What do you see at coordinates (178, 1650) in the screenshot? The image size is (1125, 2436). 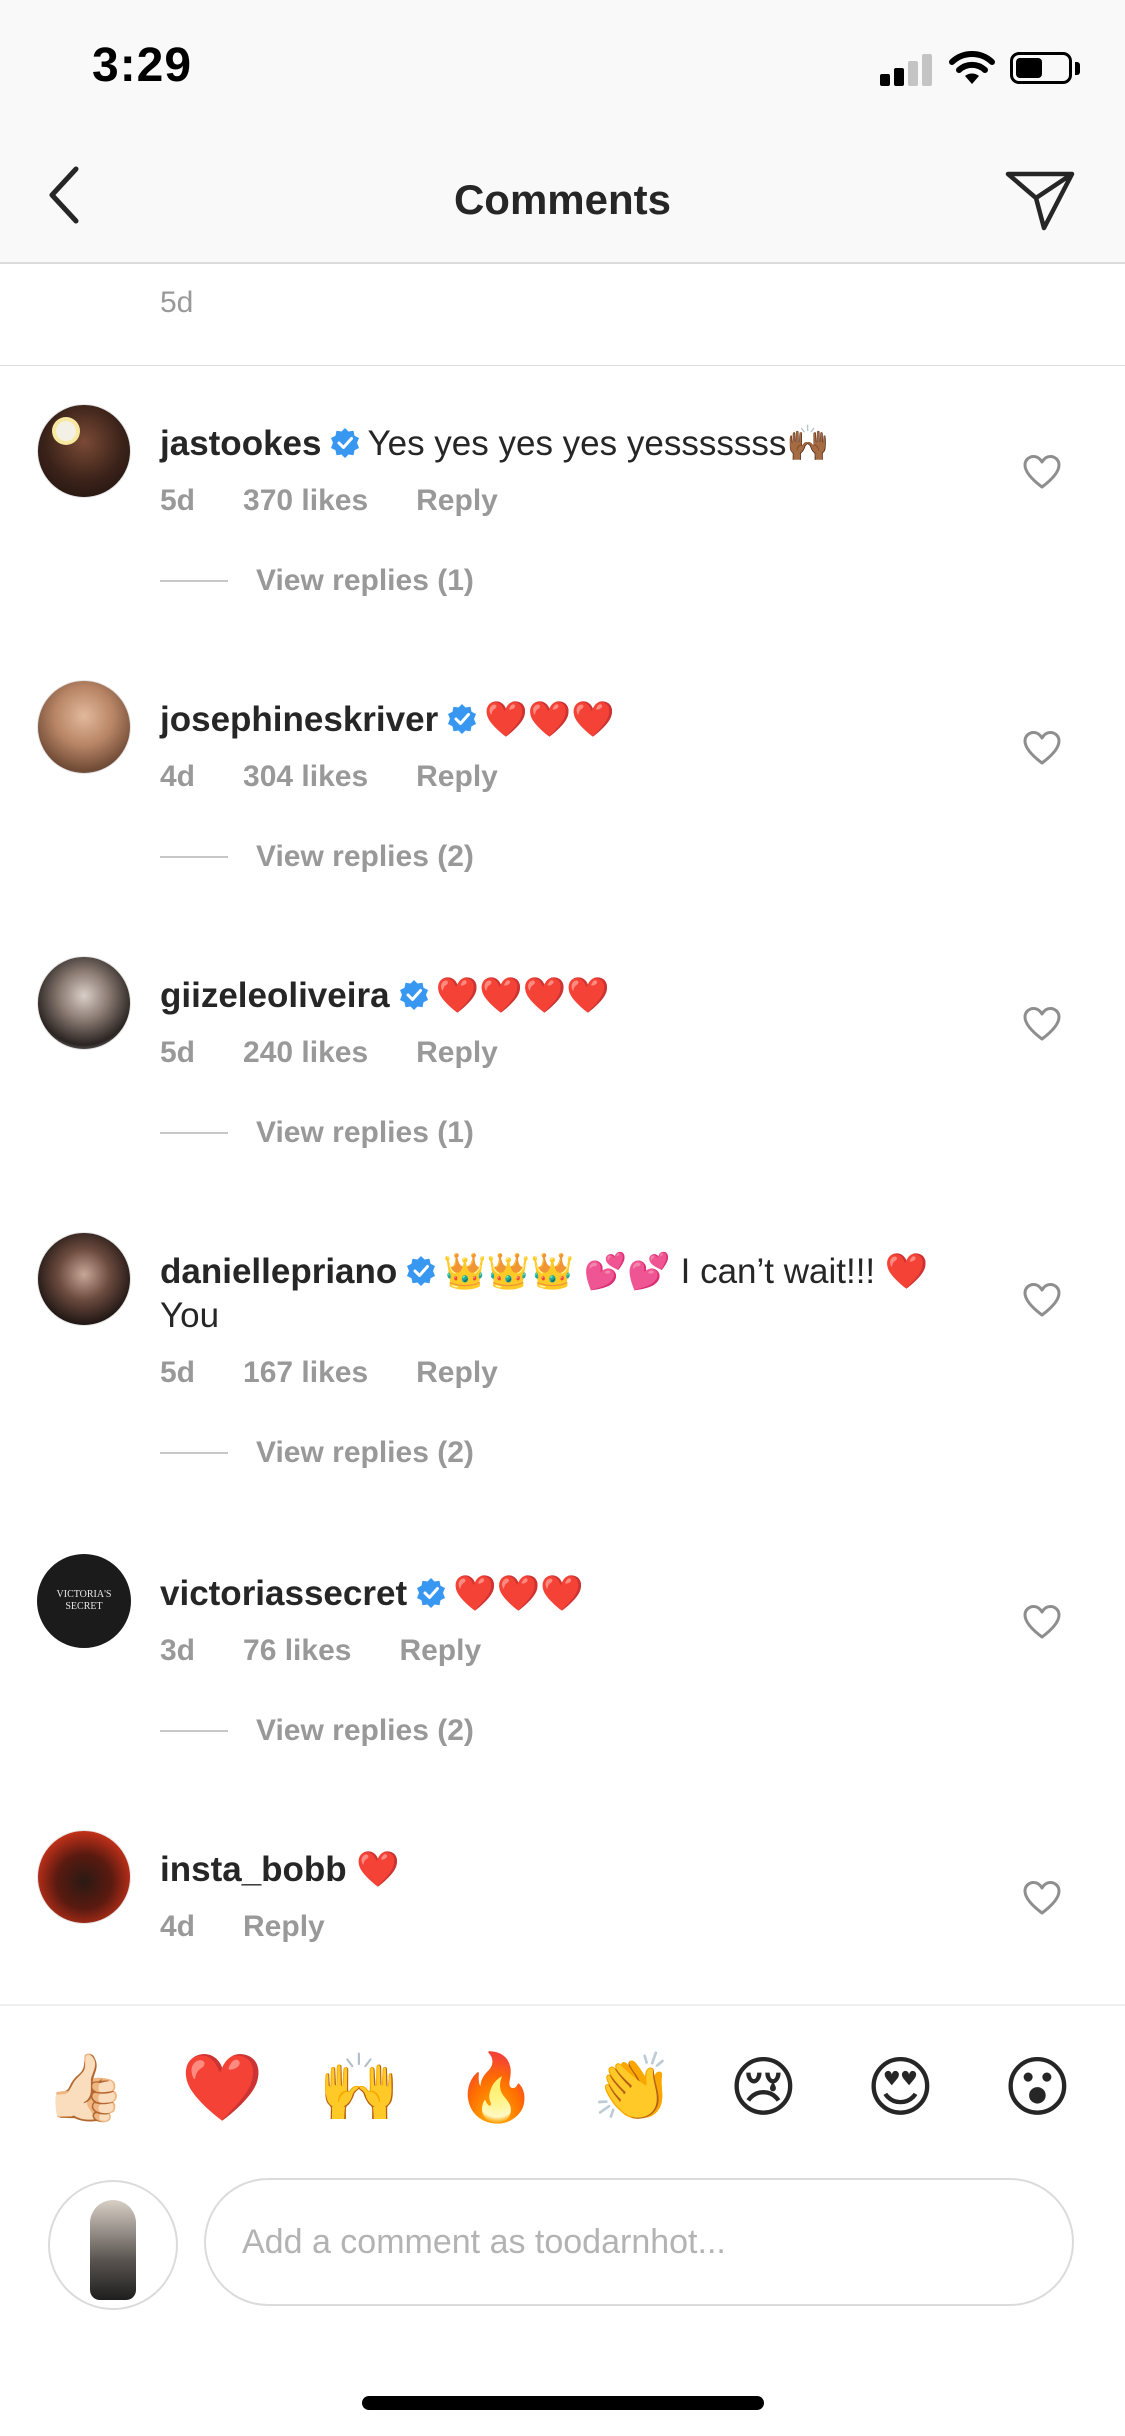 I see `comment-time: 3d` at bounding box center [178, 1650].